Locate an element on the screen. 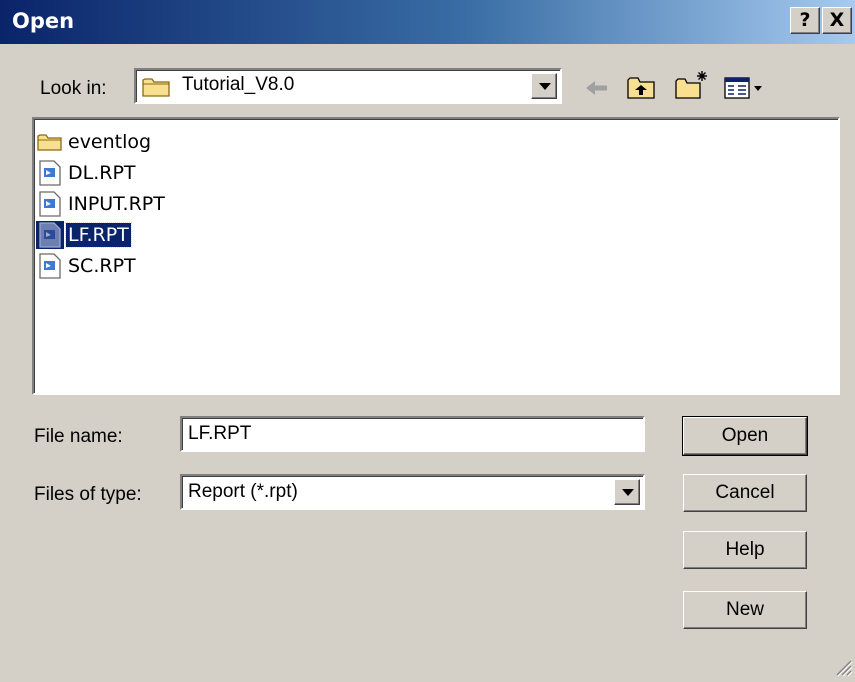 This screenshot has height=682, width=855. resize-grip-icon is located at coordinates (843, 669).